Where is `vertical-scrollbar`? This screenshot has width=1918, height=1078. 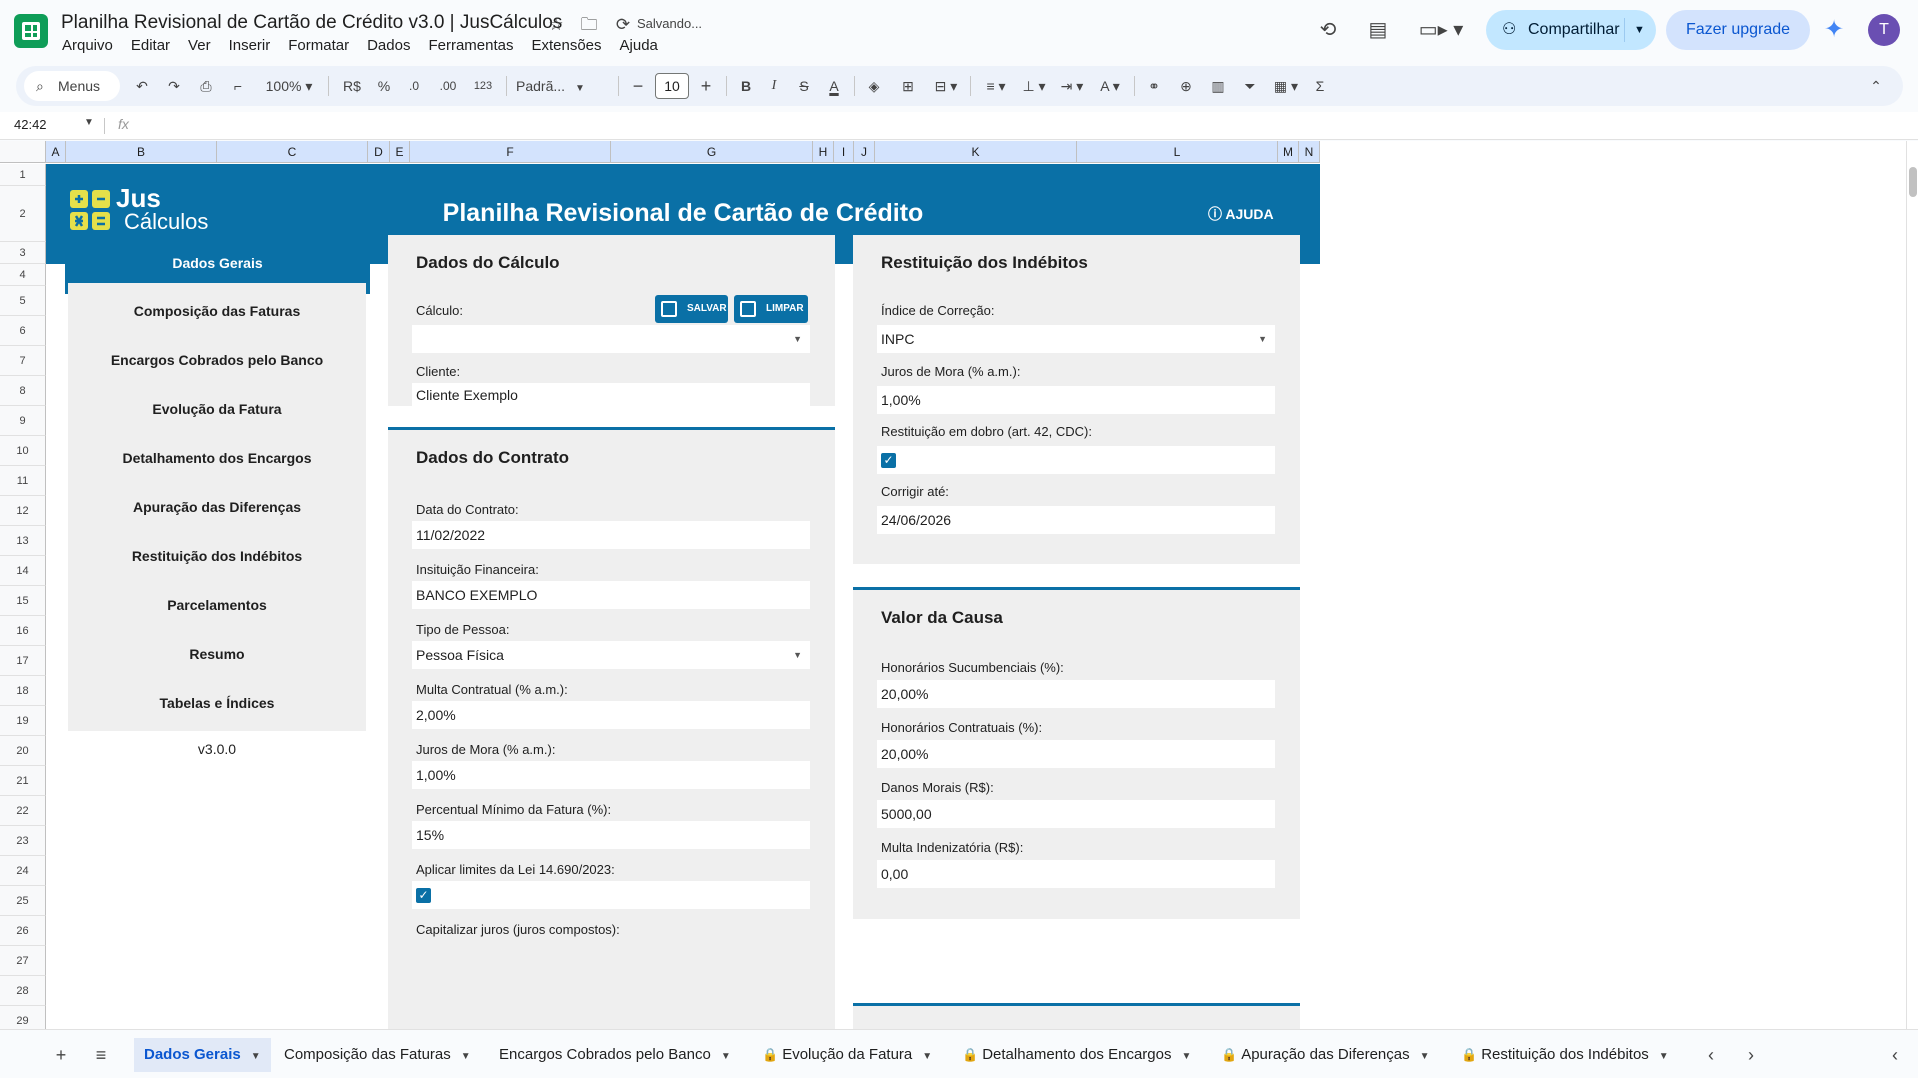
vertical-scrollbar is located at coordinates (1912, 585).